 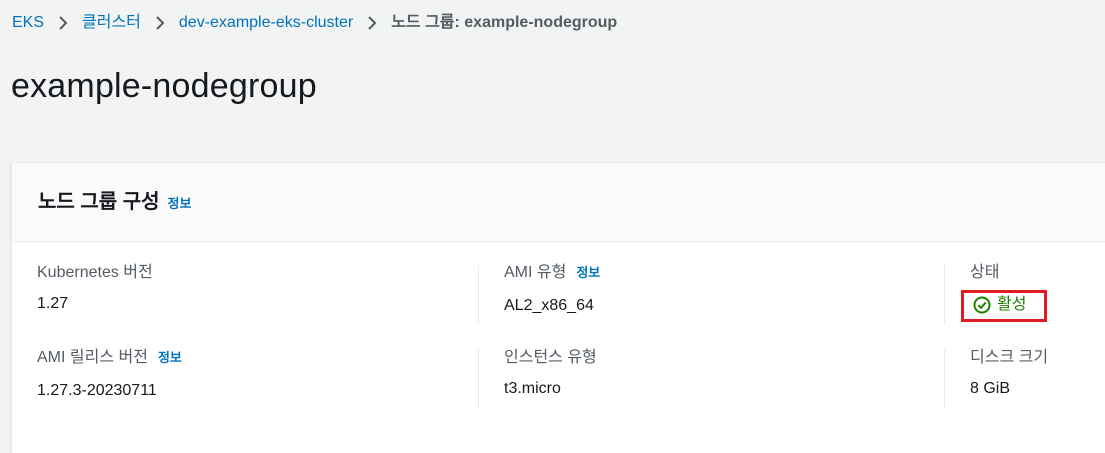 What do you see at coordinates (170, 358) in the screenshot?
I see `ami-release-version-info-link: 정보` at bounding box center [170, 358].